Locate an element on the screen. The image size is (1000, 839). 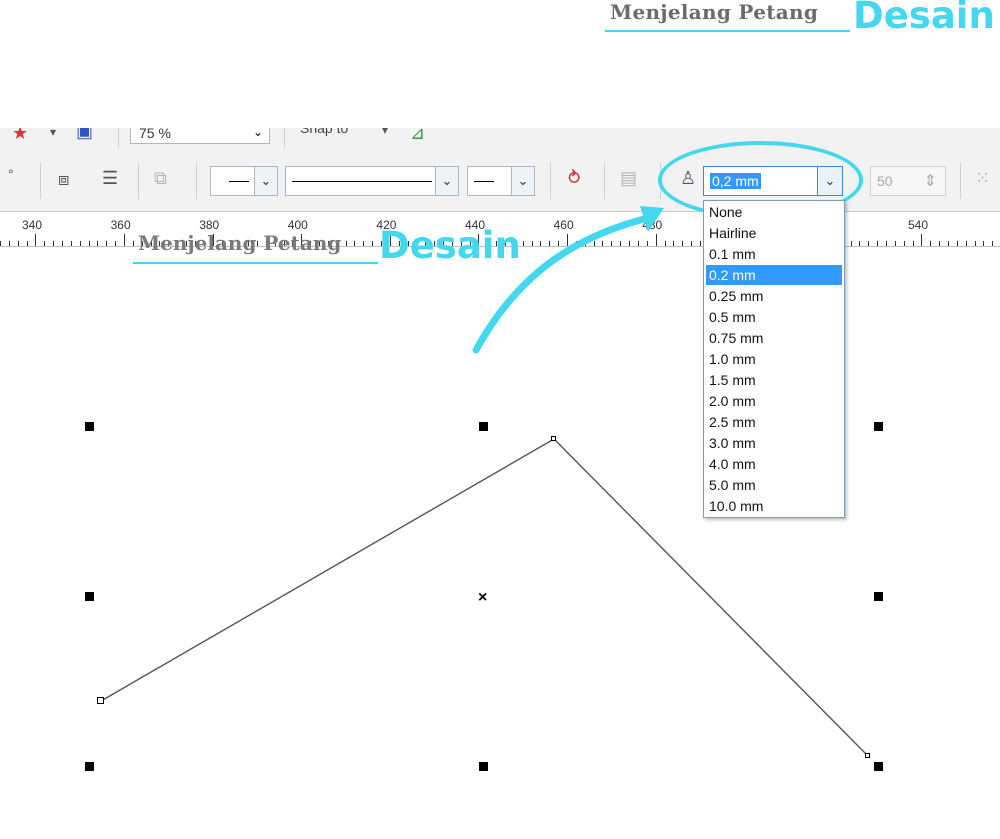
dropdown-option: 0.75 mm is located at coordinates (774, 338).